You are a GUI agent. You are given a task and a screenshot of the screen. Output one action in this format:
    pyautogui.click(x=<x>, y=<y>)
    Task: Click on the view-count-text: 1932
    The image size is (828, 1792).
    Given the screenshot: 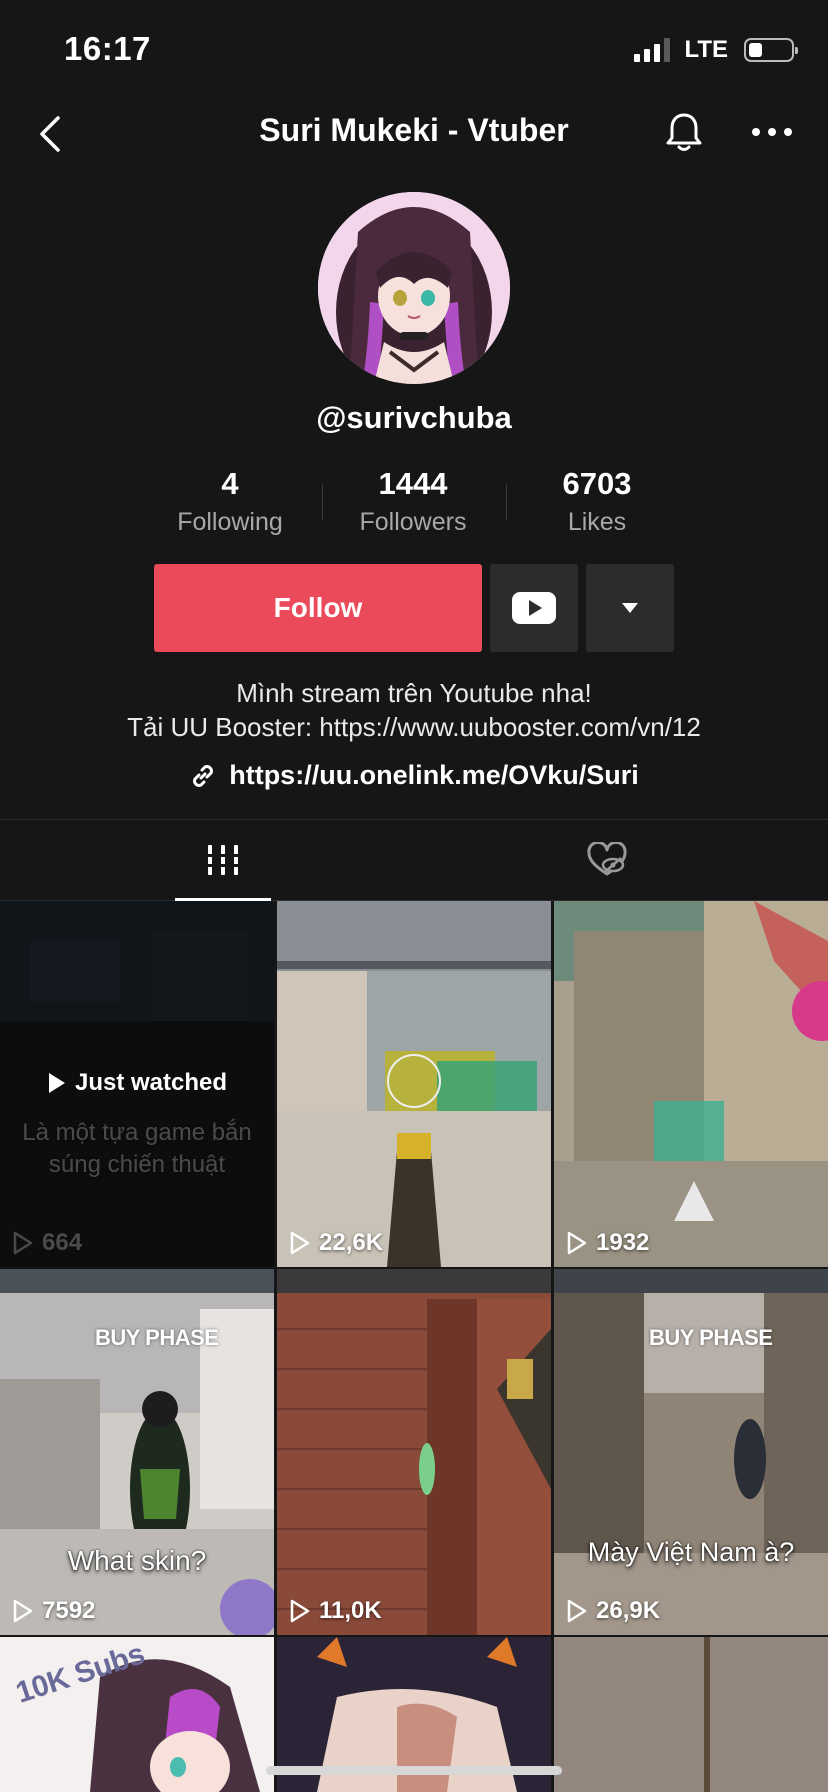 What is the action you would take?
    pyautogui.click(x=623, y=1242)
    